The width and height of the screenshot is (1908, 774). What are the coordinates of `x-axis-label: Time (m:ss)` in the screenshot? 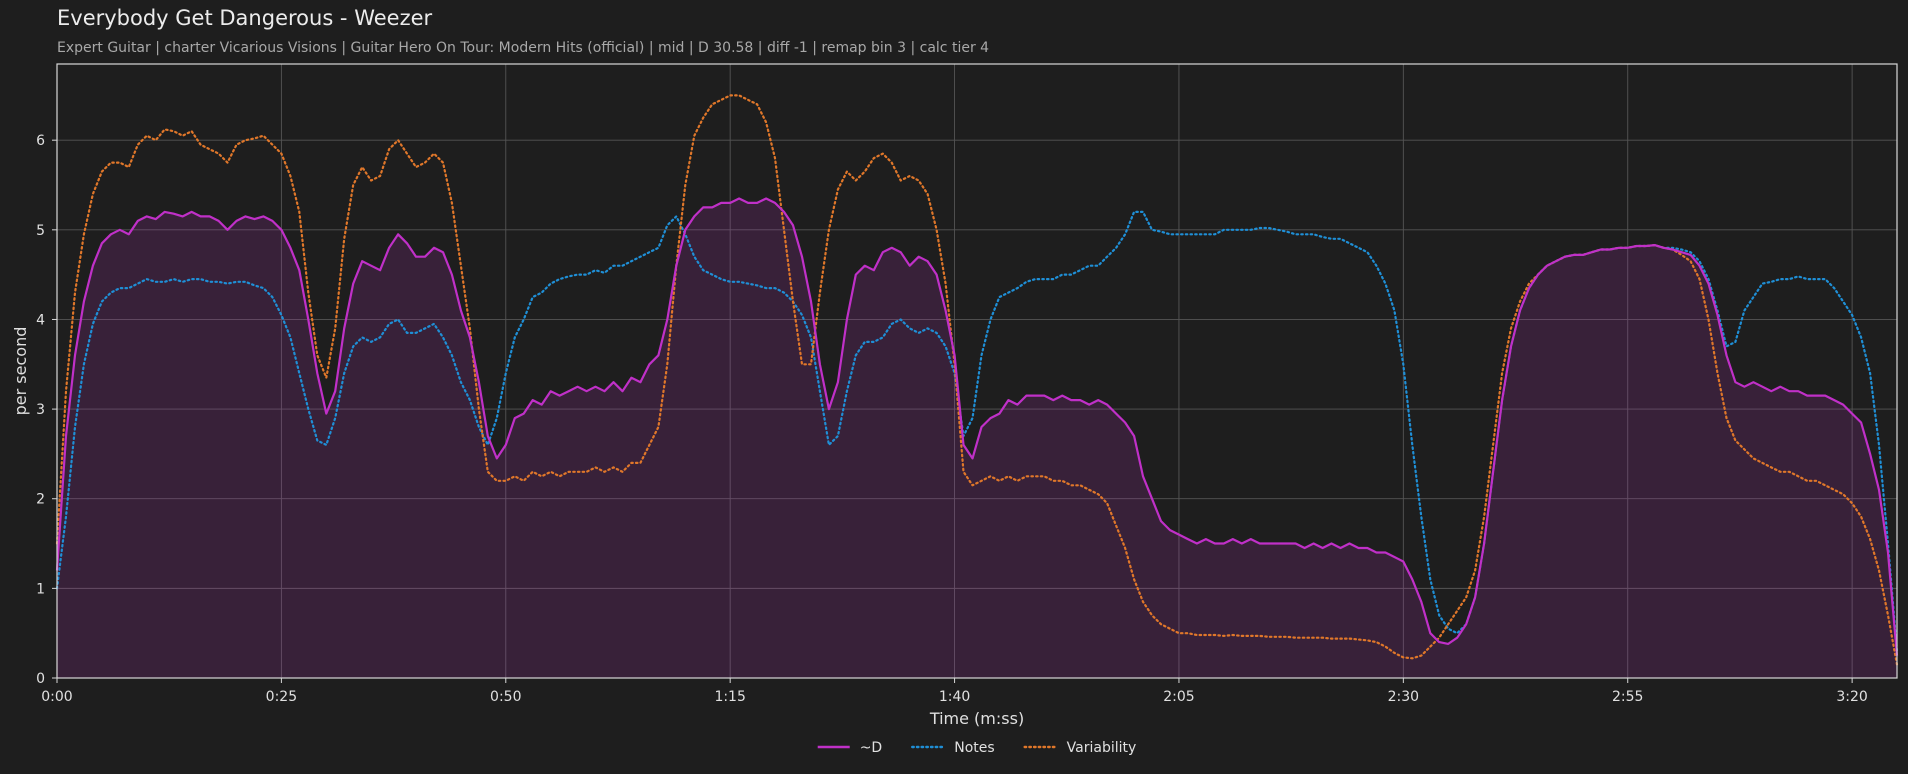 It's located at (976, 718).